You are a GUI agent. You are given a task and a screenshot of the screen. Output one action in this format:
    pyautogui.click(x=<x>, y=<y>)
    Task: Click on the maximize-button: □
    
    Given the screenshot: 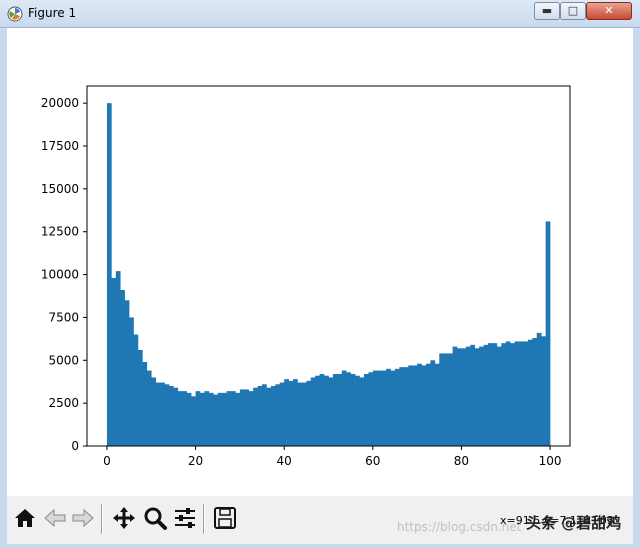 What is the action you would take?
    pyautogui.click(x=573, y=11)
    